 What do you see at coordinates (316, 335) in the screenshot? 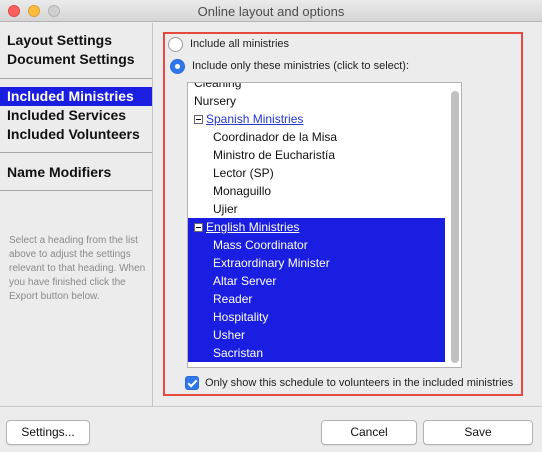
I see `ministry-row: Usher` at bounding box center [316, 335].